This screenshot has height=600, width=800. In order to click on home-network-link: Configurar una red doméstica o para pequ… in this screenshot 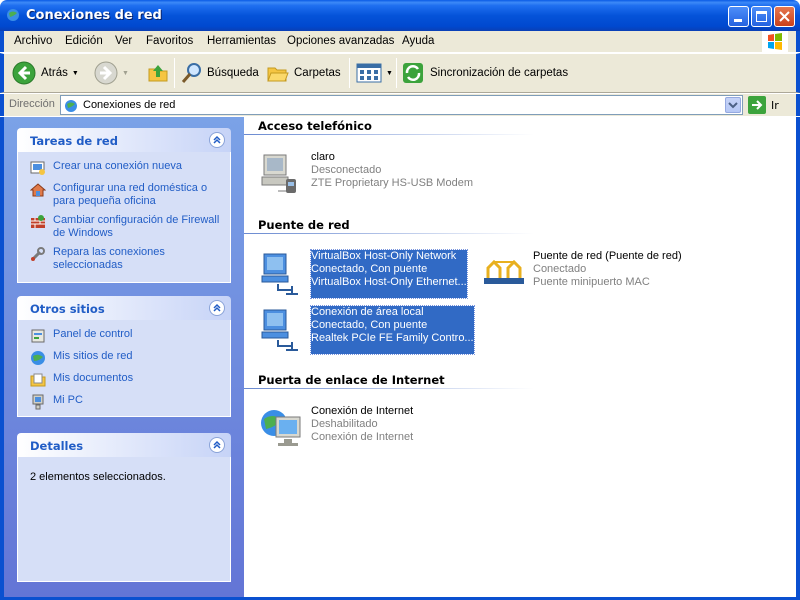, I will do `click(126, 195)`.